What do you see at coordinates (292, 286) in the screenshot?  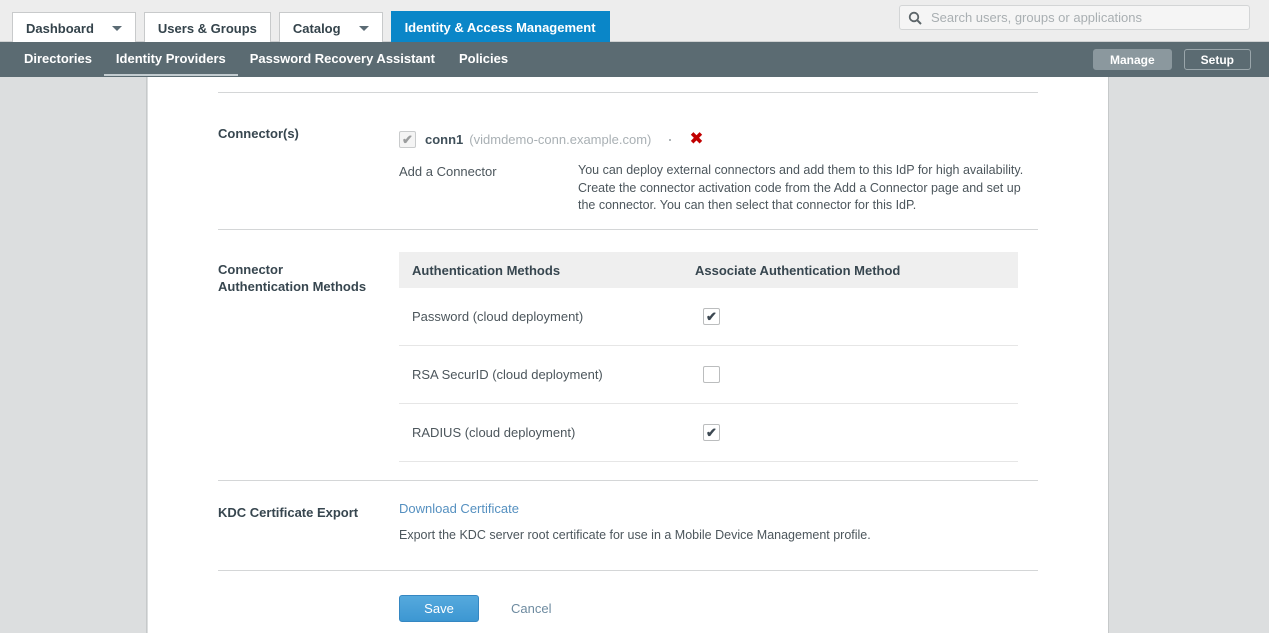 I see `auth-methods-label-line2: Authentication Methods` at bounding box center [292, 286].